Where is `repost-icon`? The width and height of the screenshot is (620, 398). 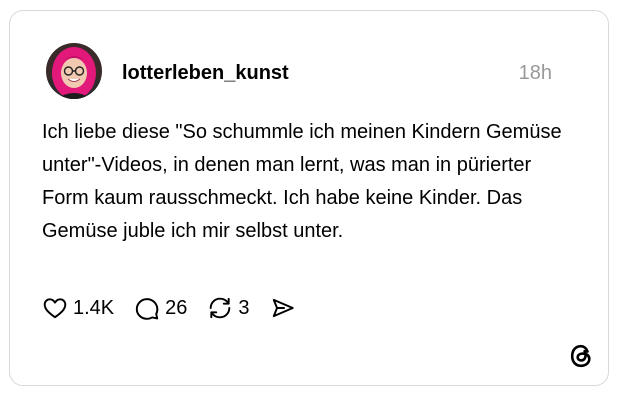 repost-icon is located at coordinates (220, 308).